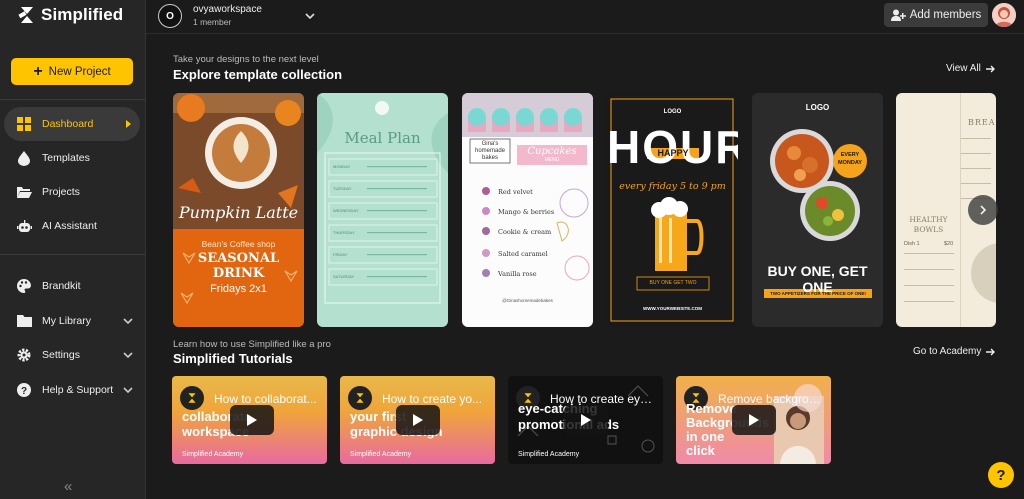  I want to click on healthy-bowls-price: $20, so click(949, 244).